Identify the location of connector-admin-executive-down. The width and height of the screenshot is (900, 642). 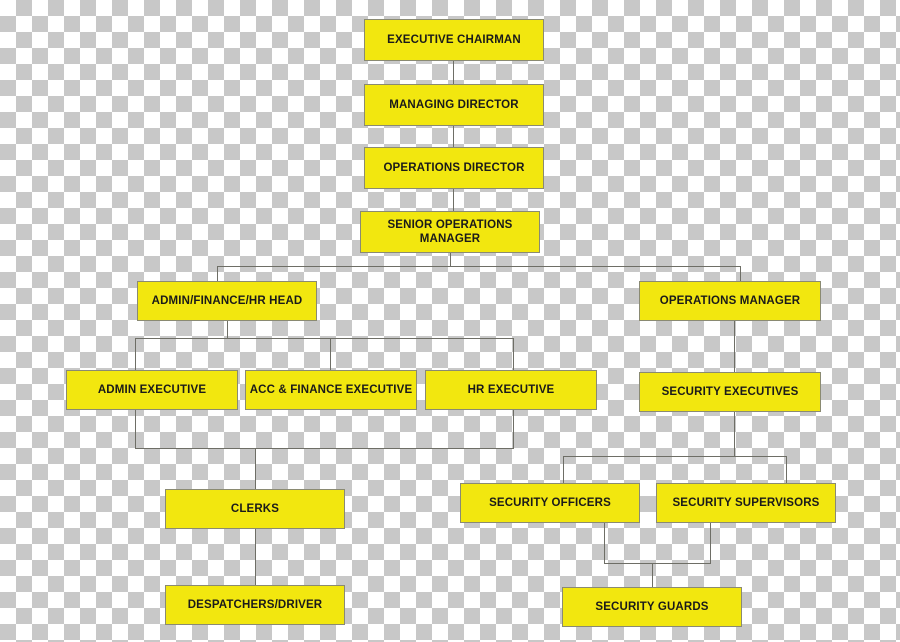
(135, 429).